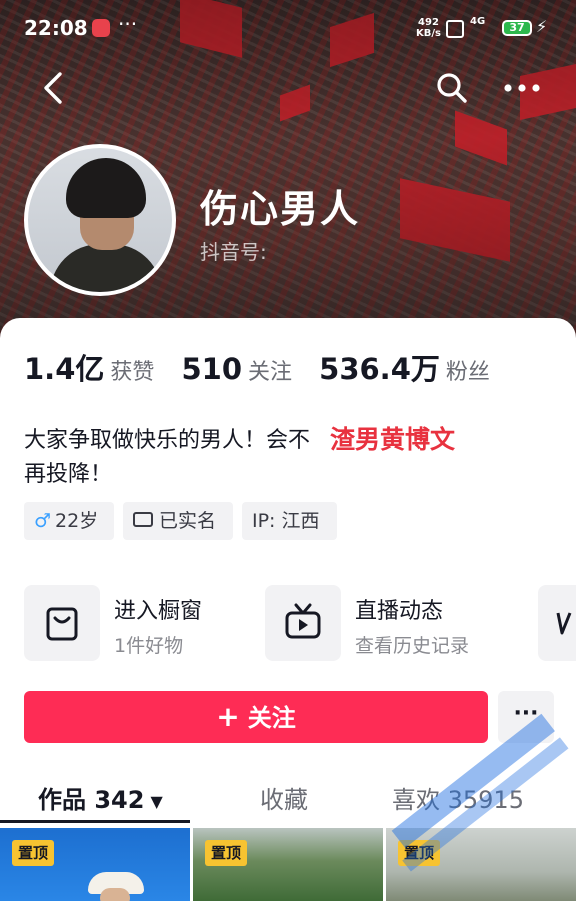  What do you see at coordinates (100, 220) in the screenshot?
I see `avatar` at bounding box center [100, 220].